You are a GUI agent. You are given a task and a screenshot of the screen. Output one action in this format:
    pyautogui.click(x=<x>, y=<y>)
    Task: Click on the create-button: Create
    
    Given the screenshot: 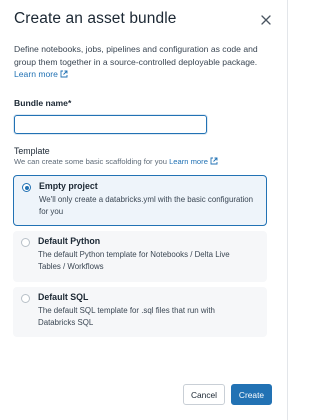 What is the action you would take?
    pyautogui.click(x=251, y=394)
    